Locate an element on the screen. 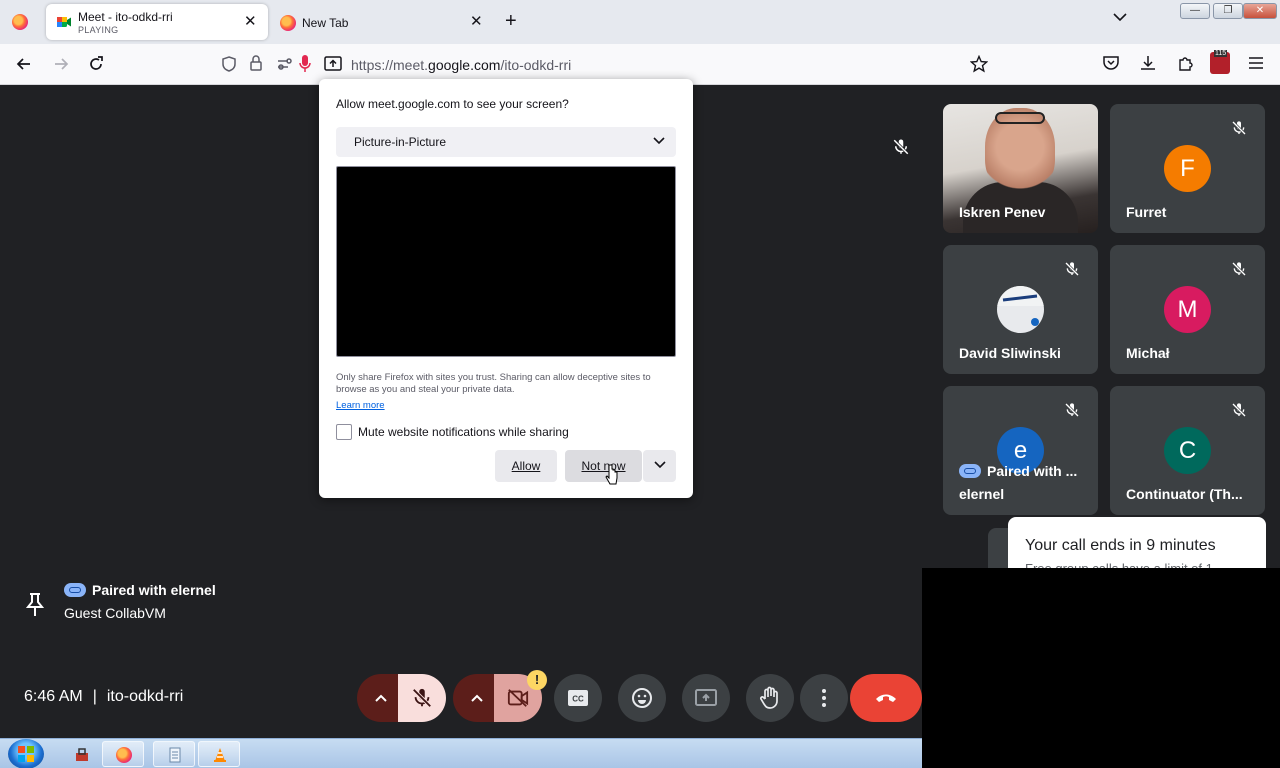 This screenshot has width=1280, height=768. extension-shield-icon: 115 is located at coordinates (1220, 62).